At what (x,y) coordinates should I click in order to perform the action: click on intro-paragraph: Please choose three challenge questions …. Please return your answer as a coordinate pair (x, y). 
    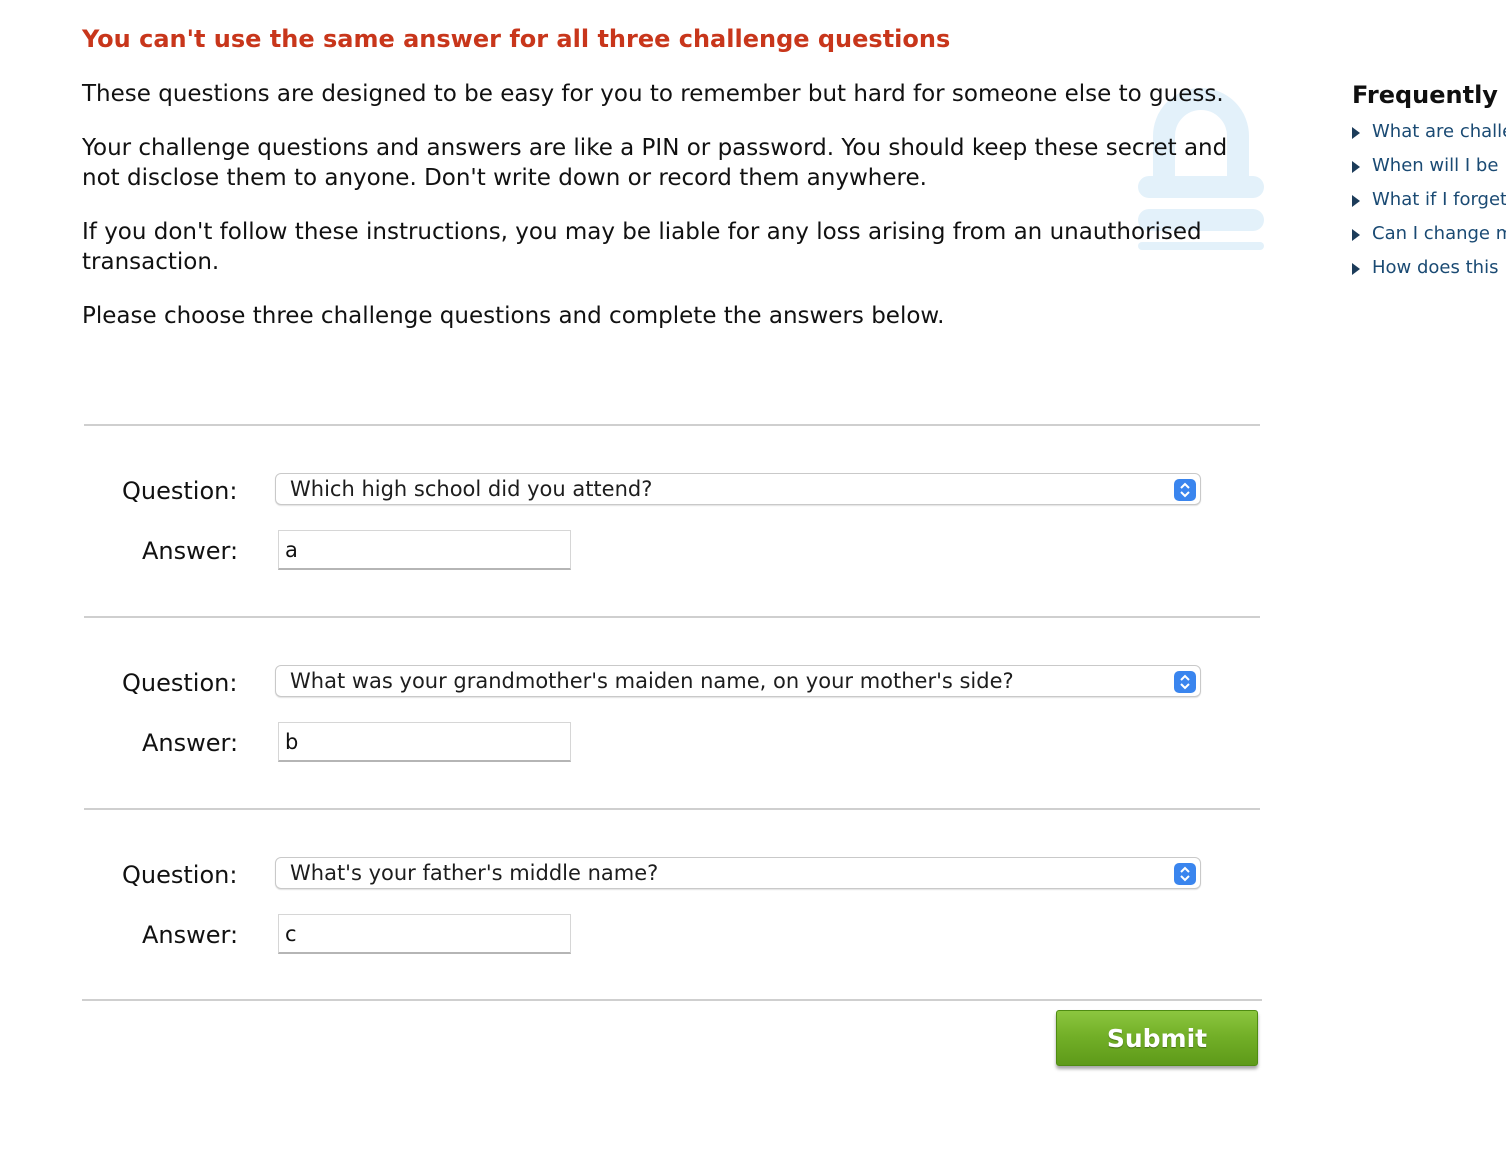
    Looking at the image, I should click on (513, 316).